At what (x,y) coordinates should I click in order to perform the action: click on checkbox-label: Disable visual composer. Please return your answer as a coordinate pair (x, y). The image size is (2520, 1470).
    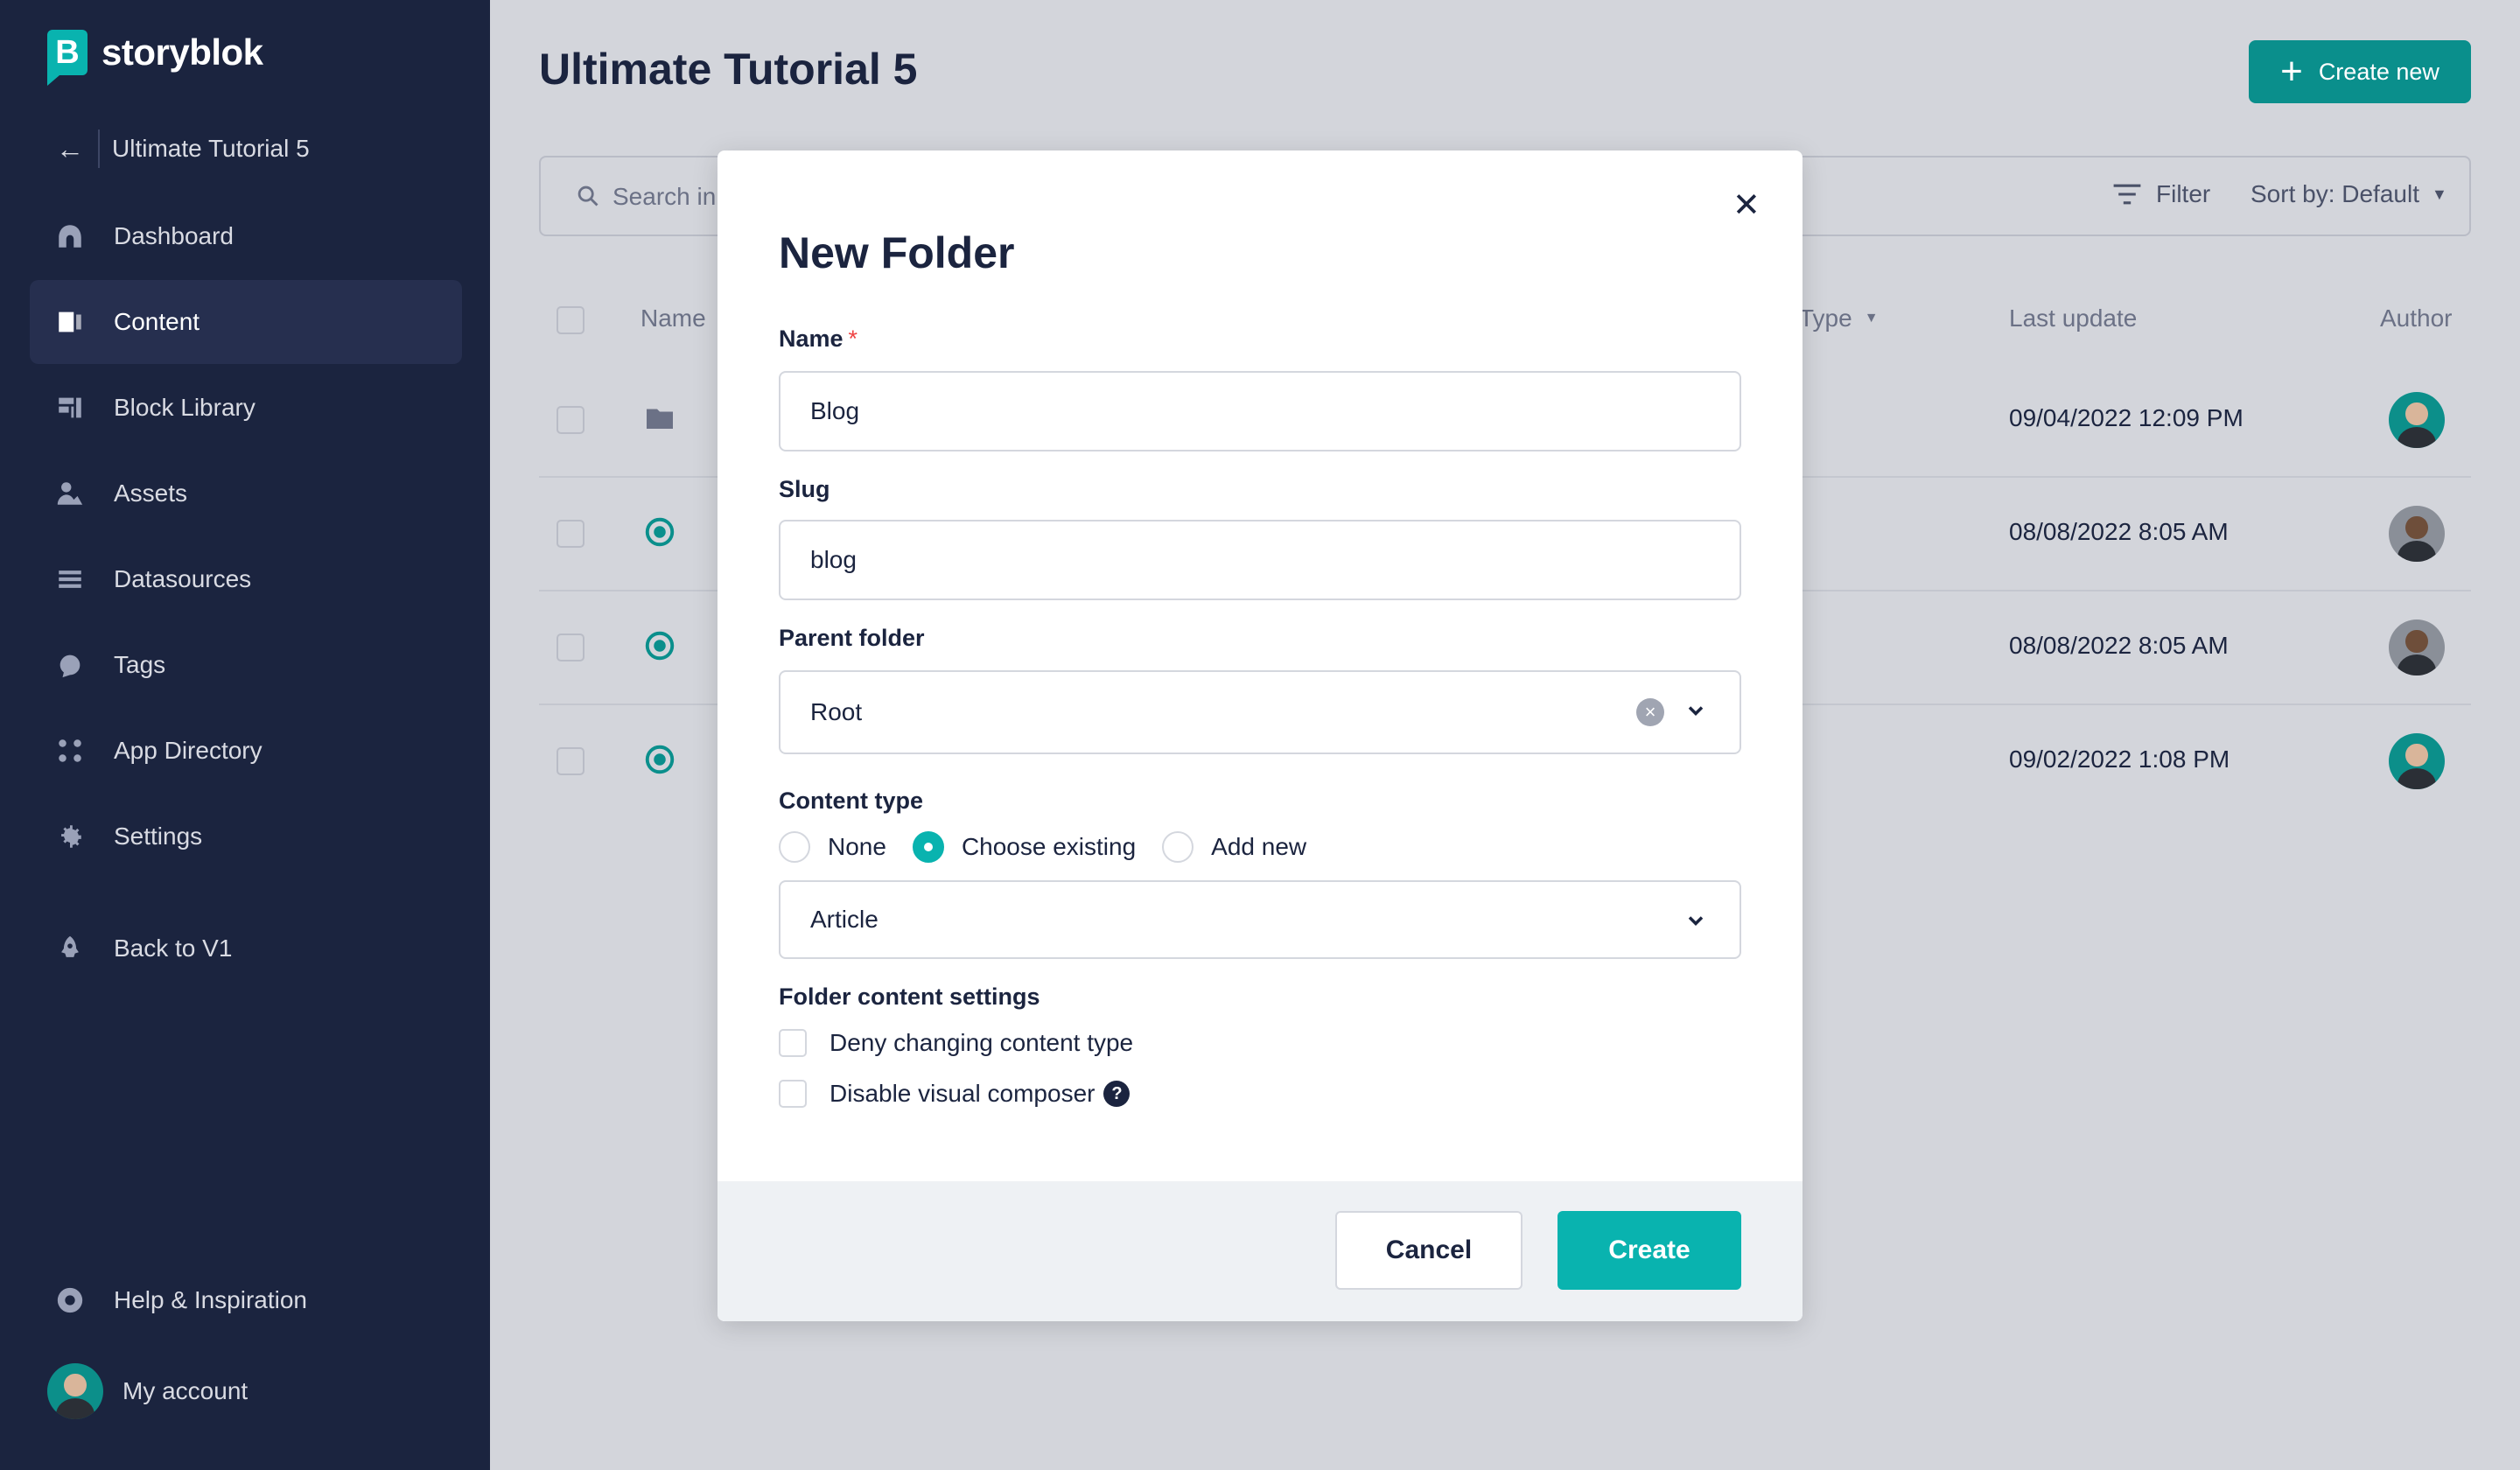
    Looking at the image, I should click on (963, 1093).